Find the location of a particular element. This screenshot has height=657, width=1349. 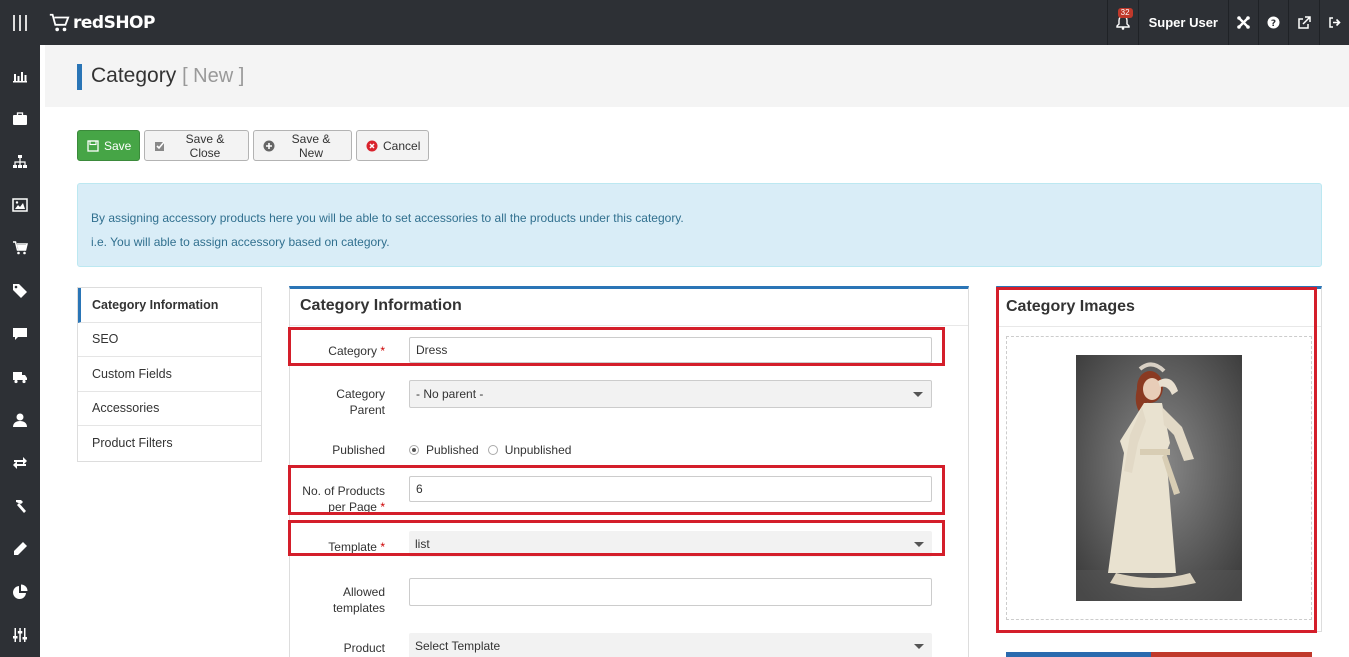

sidebar-dashboard is located at coordinates (20, 75).